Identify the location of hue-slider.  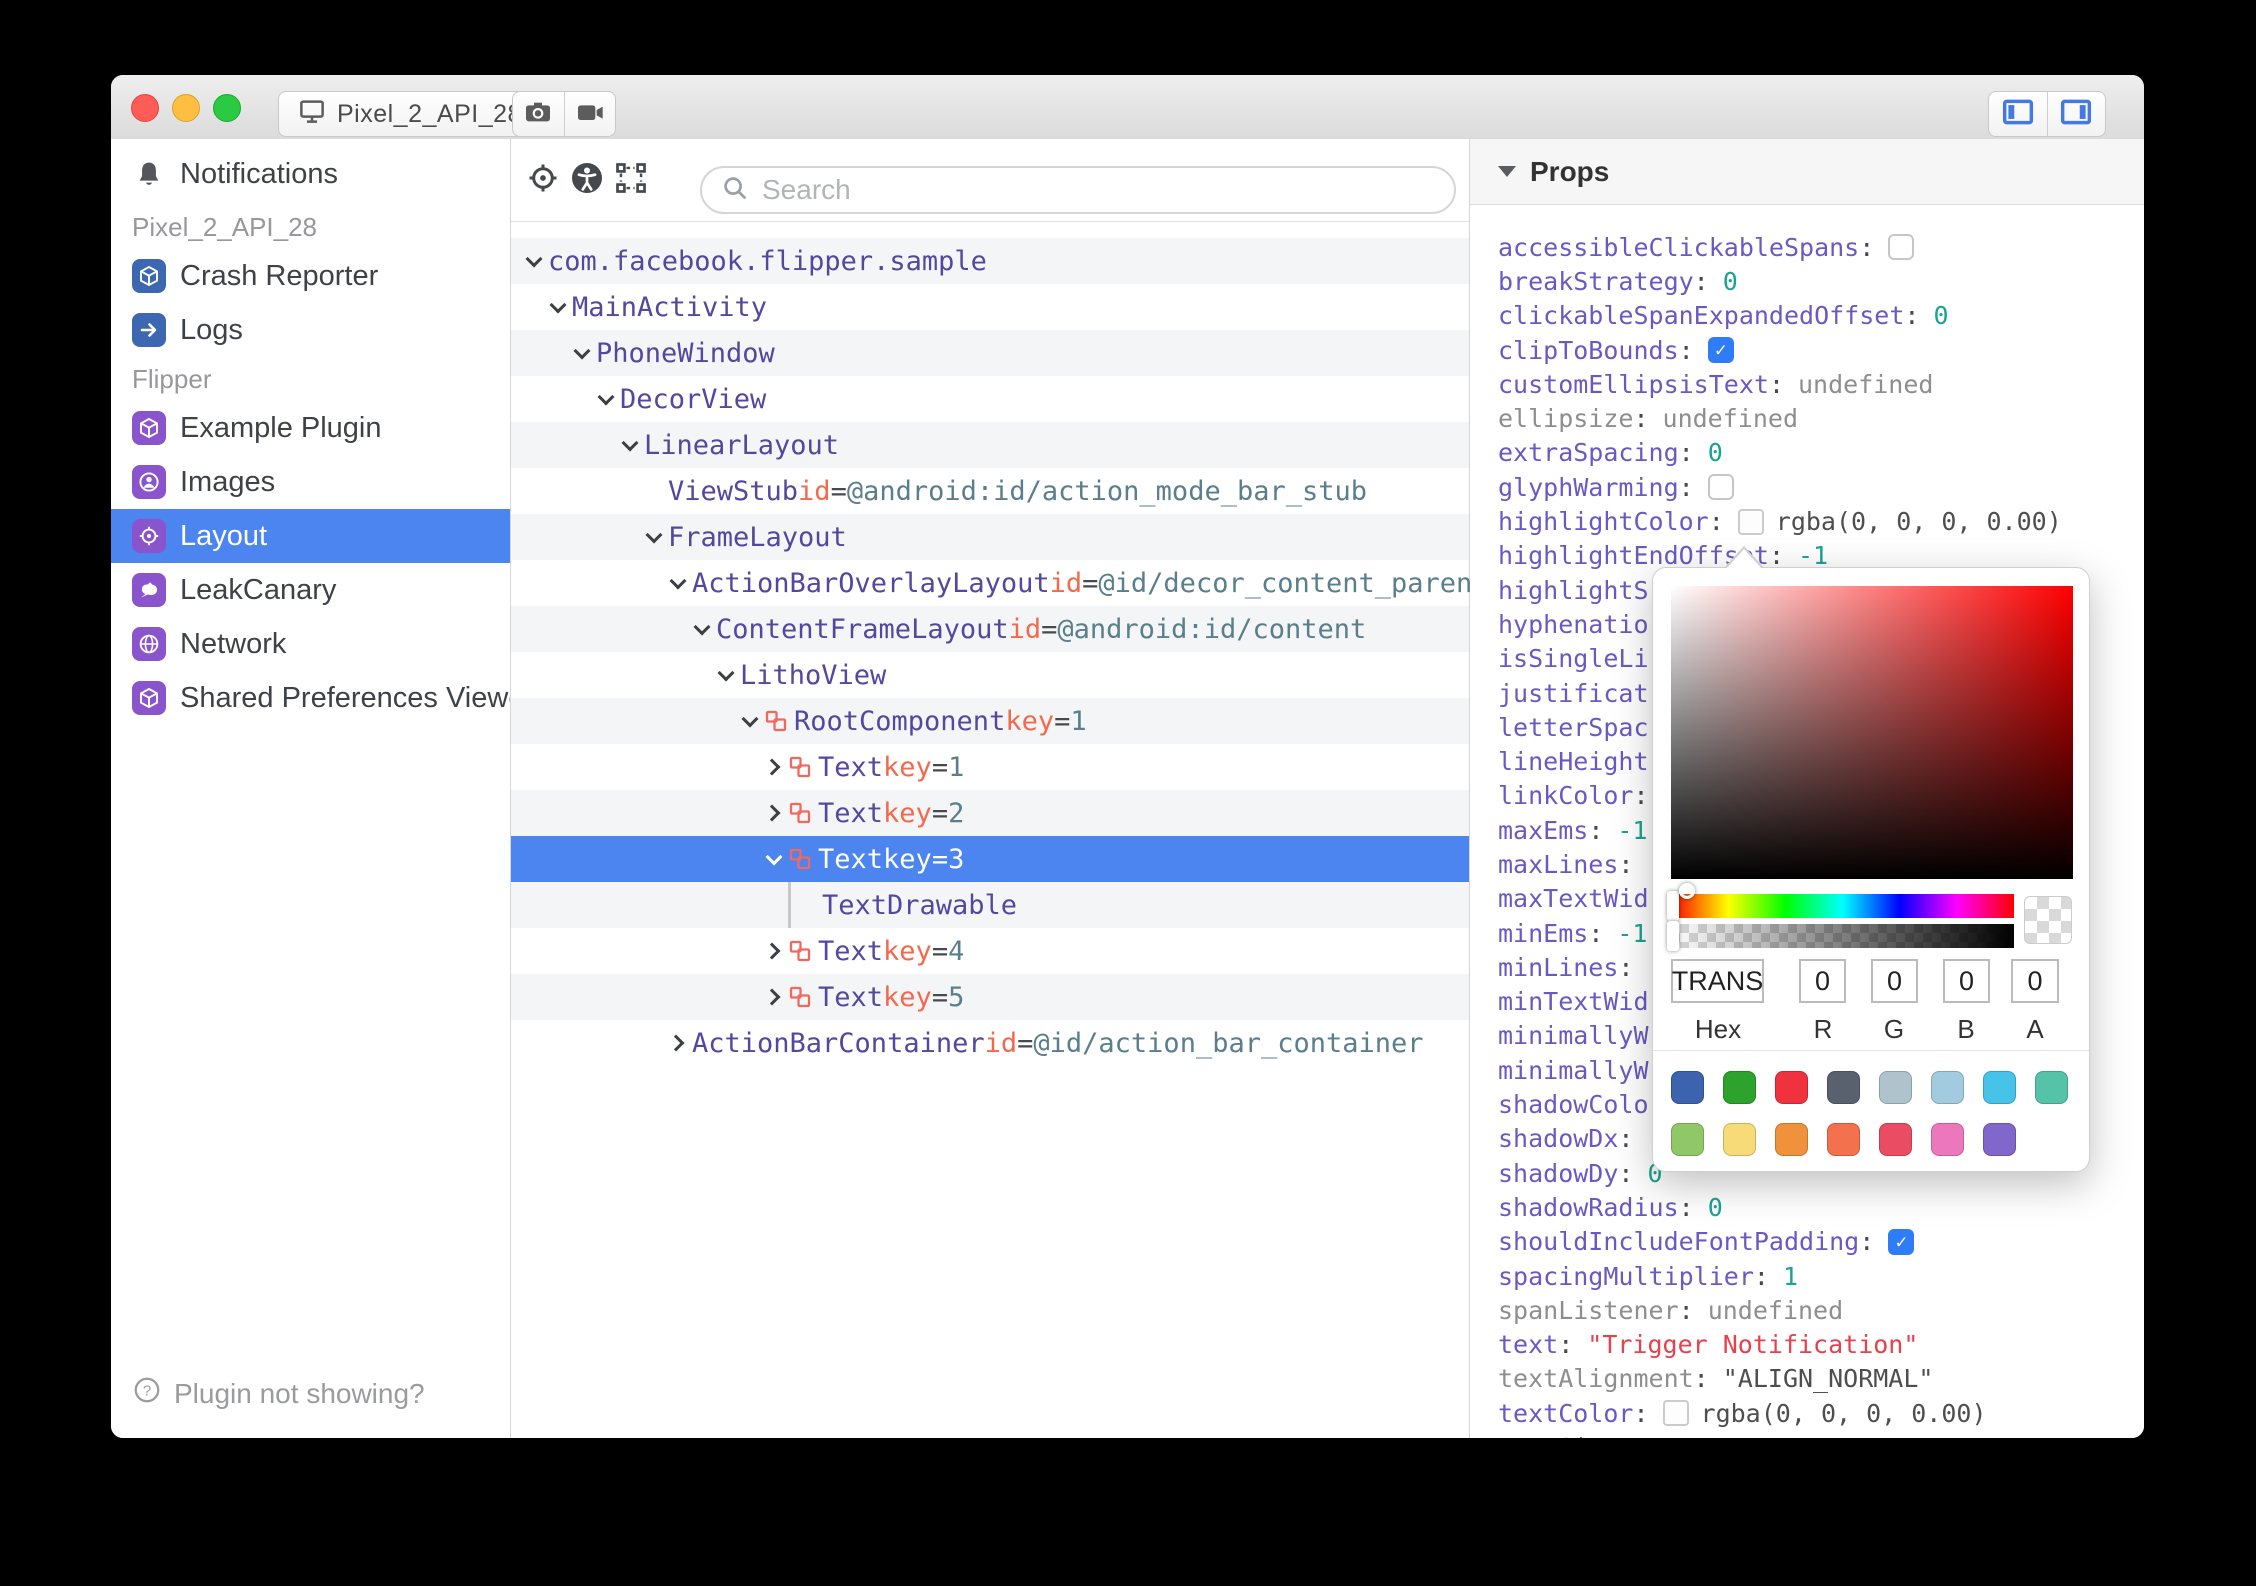
(1842, 906).